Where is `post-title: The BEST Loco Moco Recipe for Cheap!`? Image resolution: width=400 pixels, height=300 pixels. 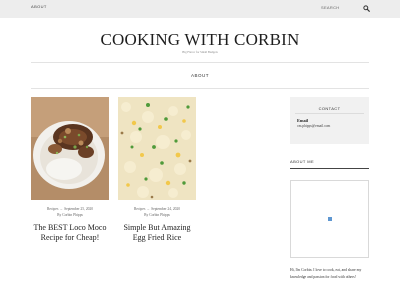 post-title: The BEST Loco Moco Recipe for Cheap! is located at coordinates (70, 232).